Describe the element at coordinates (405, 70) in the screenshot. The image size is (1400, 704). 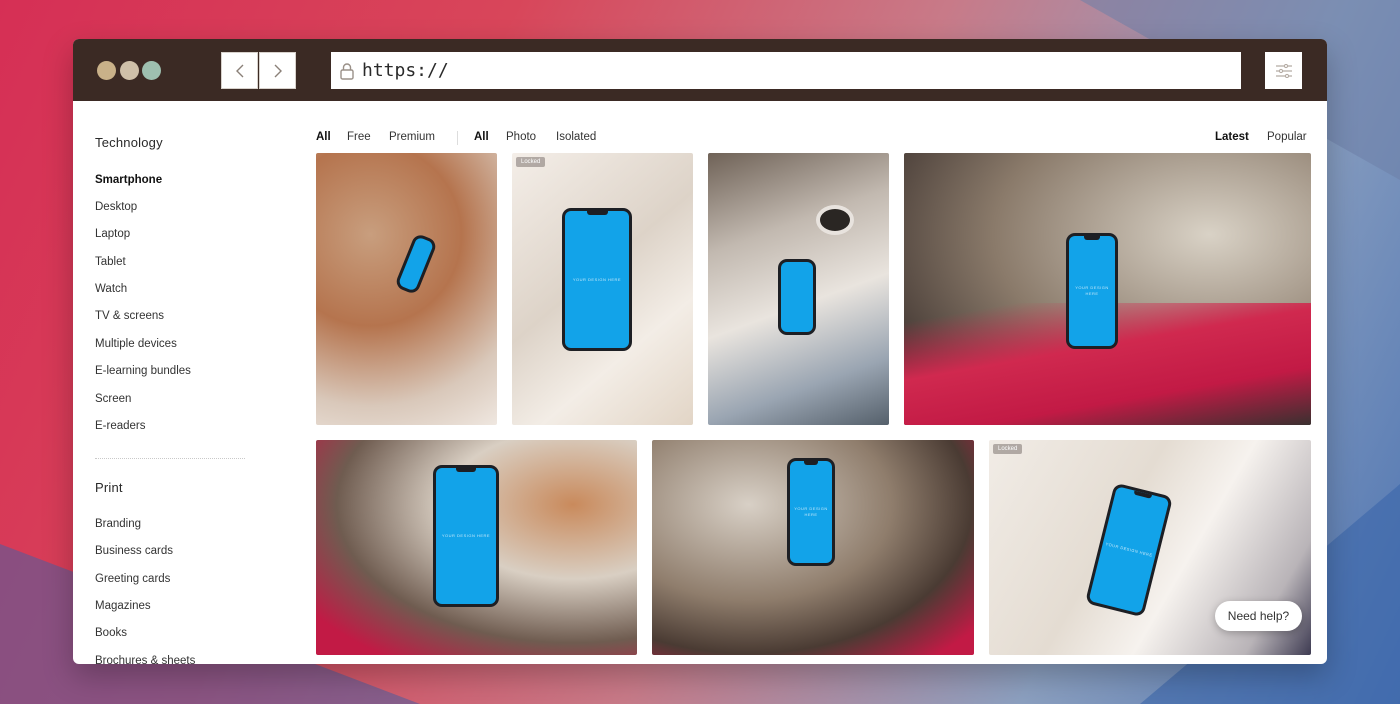
I see `url-text: https://` at that location.